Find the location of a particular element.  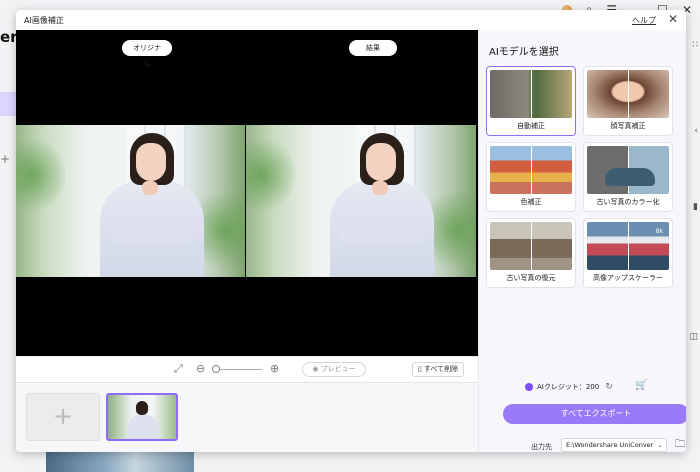

output-path-select: E:\Wondershare UniConver ⌄ is located at coordinates (614, 445).